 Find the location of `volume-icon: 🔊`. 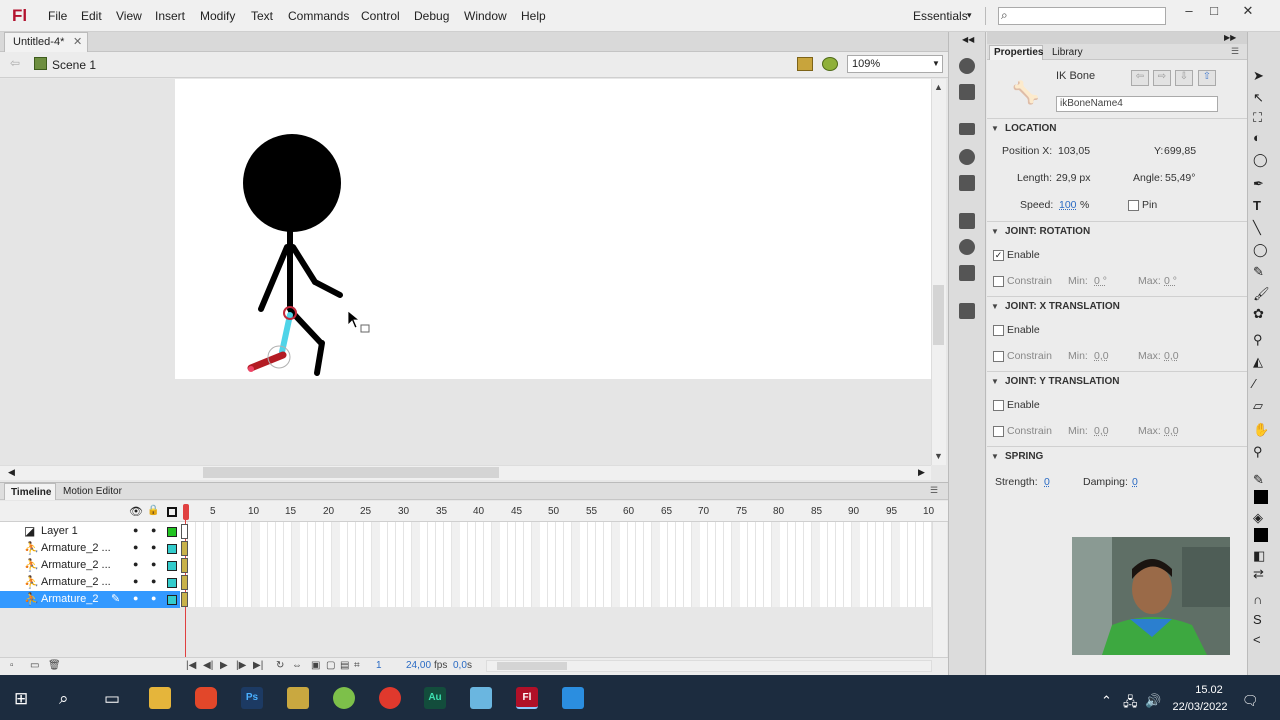

volume-icon: 🔊 is located at coordinates (1153, 701).